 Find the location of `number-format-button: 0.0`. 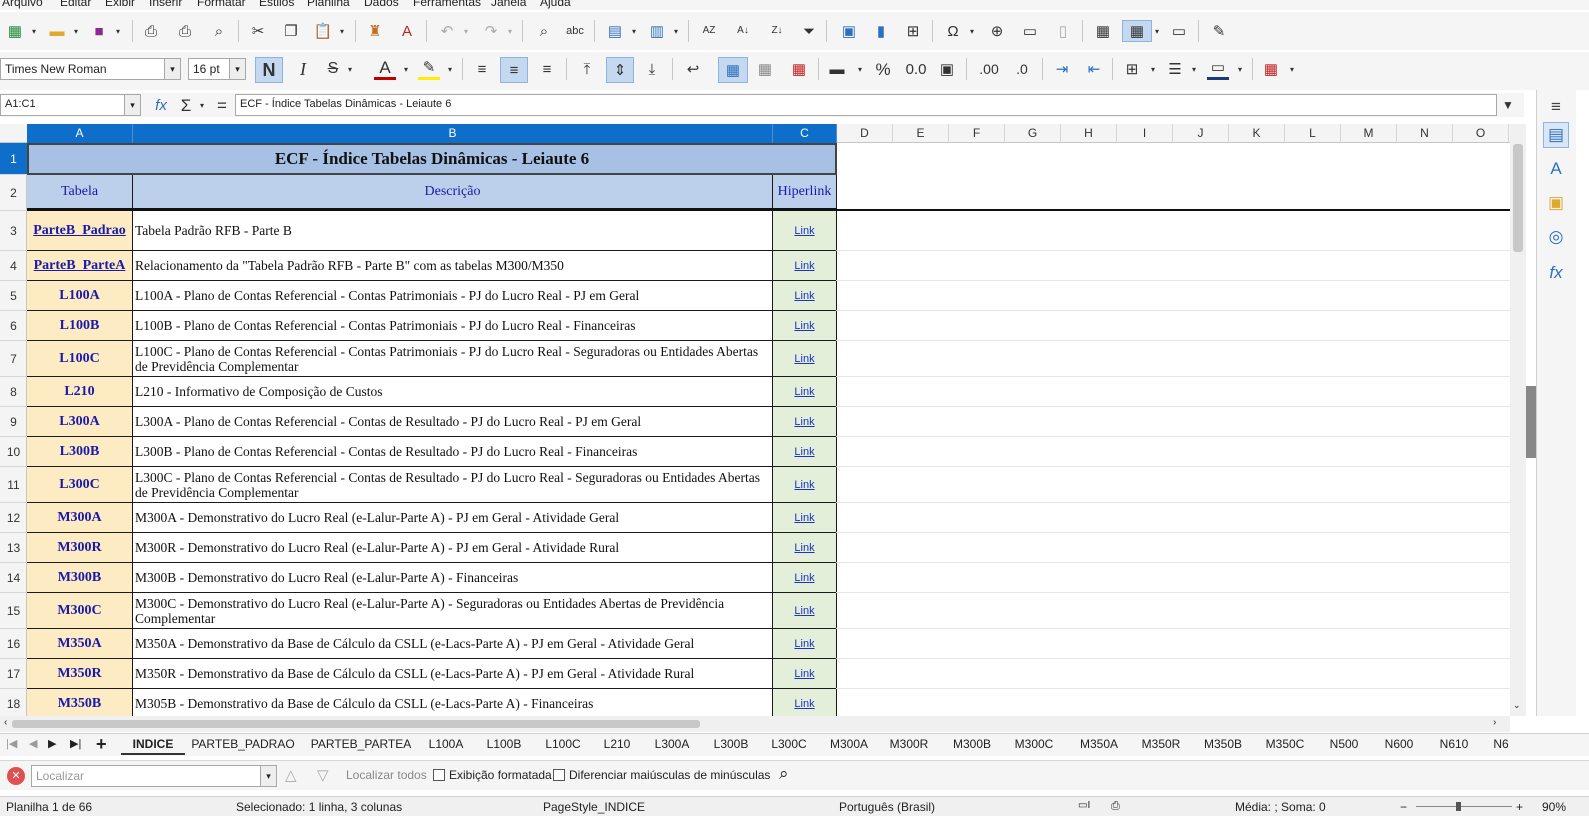

number-format-button: 0.0 is located at coordinates (916, 69).